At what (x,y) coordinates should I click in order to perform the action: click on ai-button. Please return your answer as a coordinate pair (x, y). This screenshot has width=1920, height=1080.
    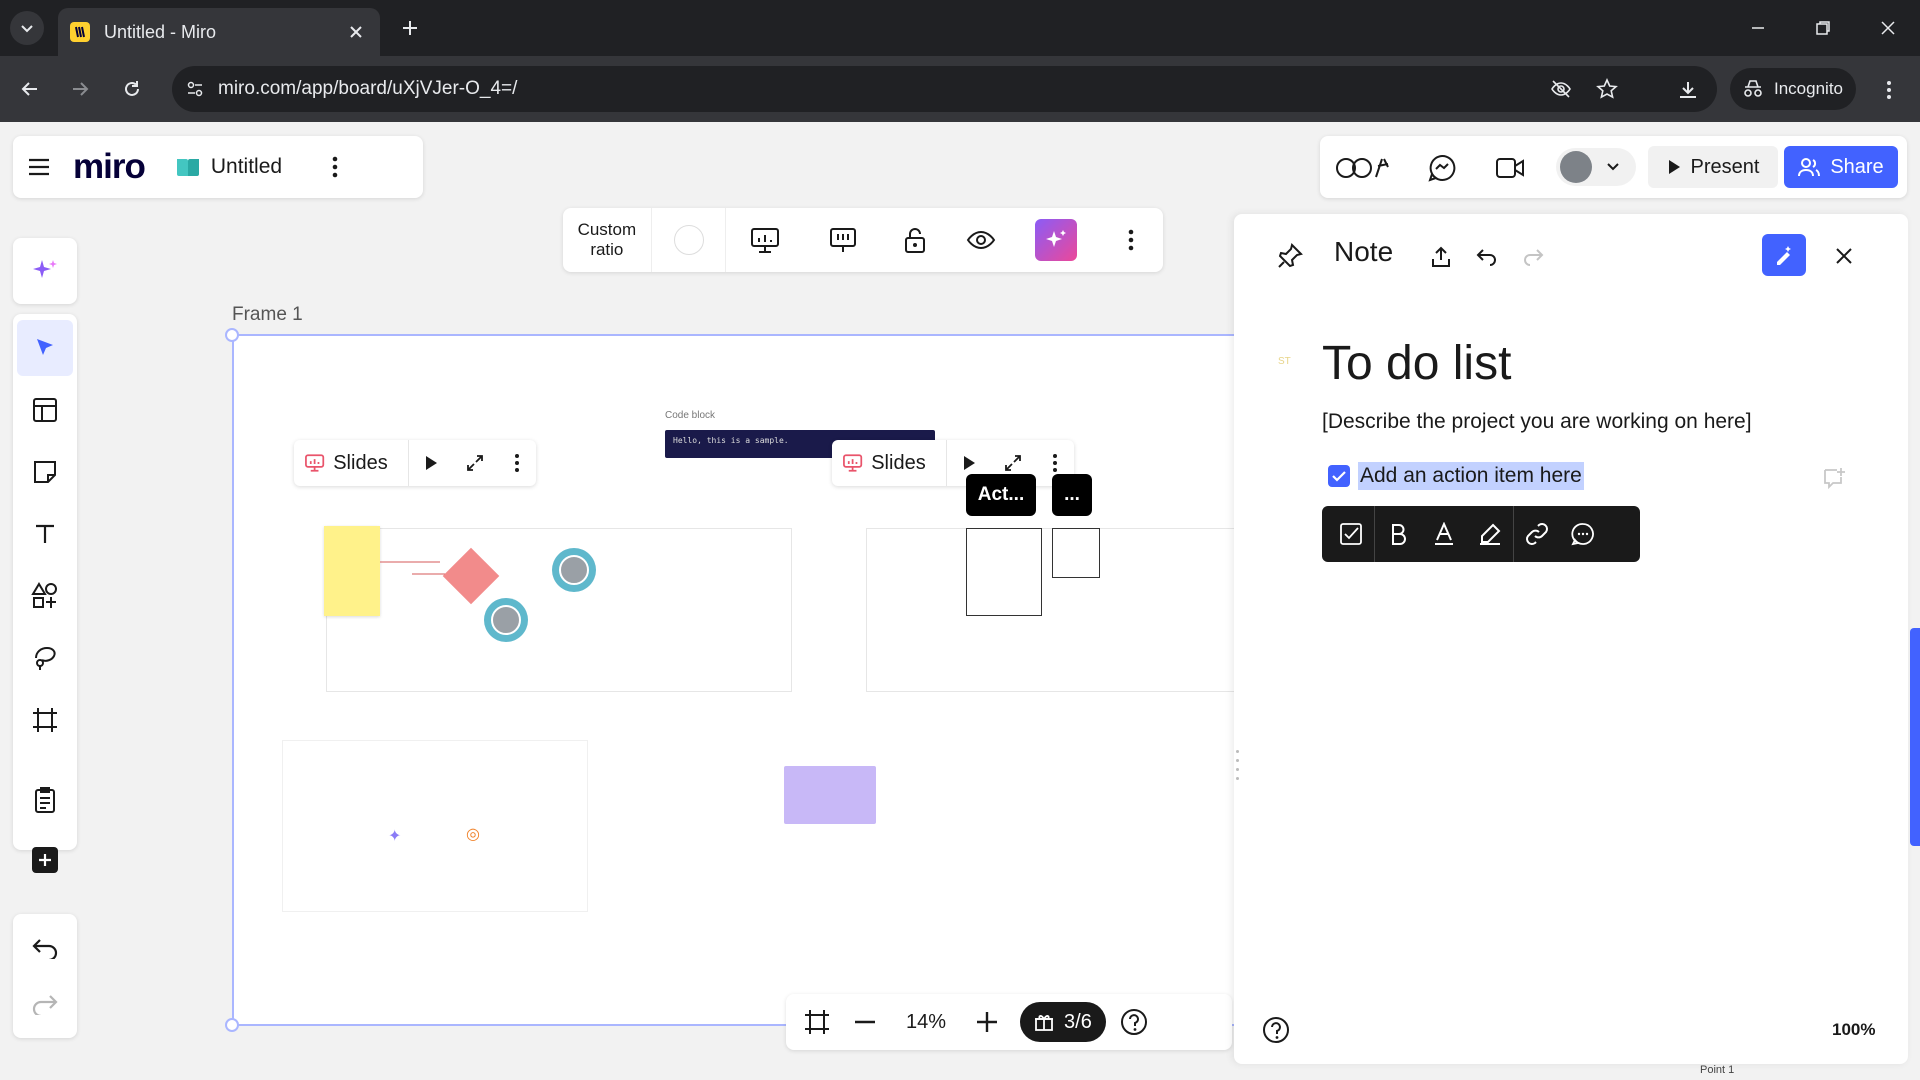
    Looking at the image, I should click on (1056, 240).